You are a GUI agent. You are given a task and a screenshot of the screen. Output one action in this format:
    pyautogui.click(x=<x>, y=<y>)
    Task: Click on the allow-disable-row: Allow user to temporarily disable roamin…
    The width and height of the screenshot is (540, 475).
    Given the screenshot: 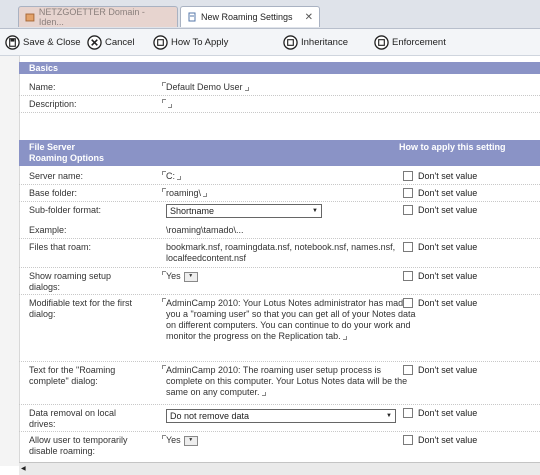 What is the action you would take?
    pyautogui.click(x=279, y=446)
    